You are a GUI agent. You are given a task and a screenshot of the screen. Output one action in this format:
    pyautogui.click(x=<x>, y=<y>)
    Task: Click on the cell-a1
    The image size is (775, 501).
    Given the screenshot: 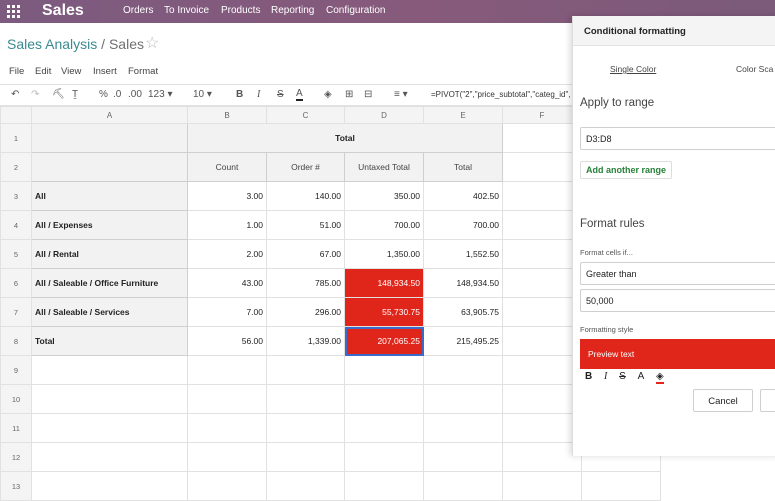 What is the action you would take?
    pyautogui.click(x=109, y=138)
    